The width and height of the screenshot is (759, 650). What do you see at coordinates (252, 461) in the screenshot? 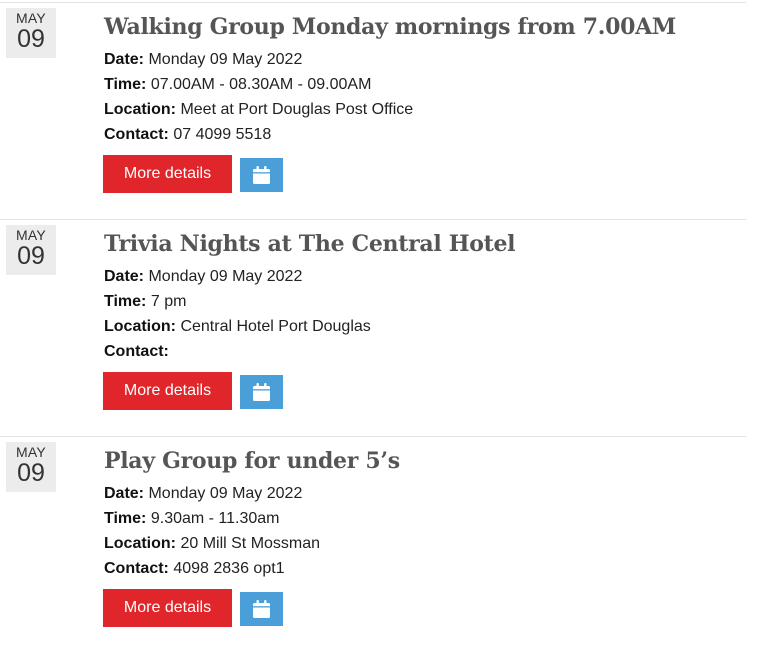
I see `event-title: Play Group for under 5’s` at bounding box center [252, 461].